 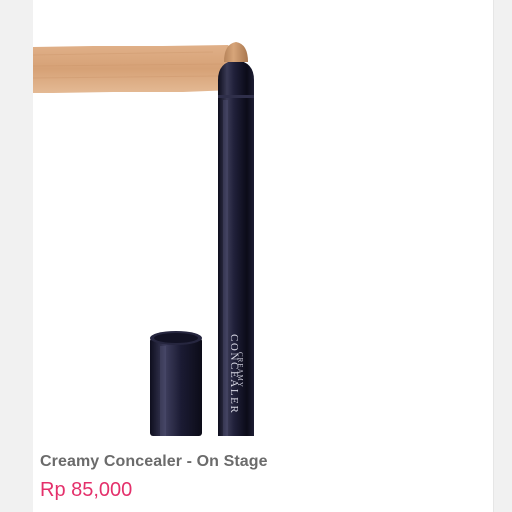 What do you see at coordinates (236, 239) in the screenshot?
I see `concealer-pen: CREAMY CONCEALER` at bounding box center [236, 239].